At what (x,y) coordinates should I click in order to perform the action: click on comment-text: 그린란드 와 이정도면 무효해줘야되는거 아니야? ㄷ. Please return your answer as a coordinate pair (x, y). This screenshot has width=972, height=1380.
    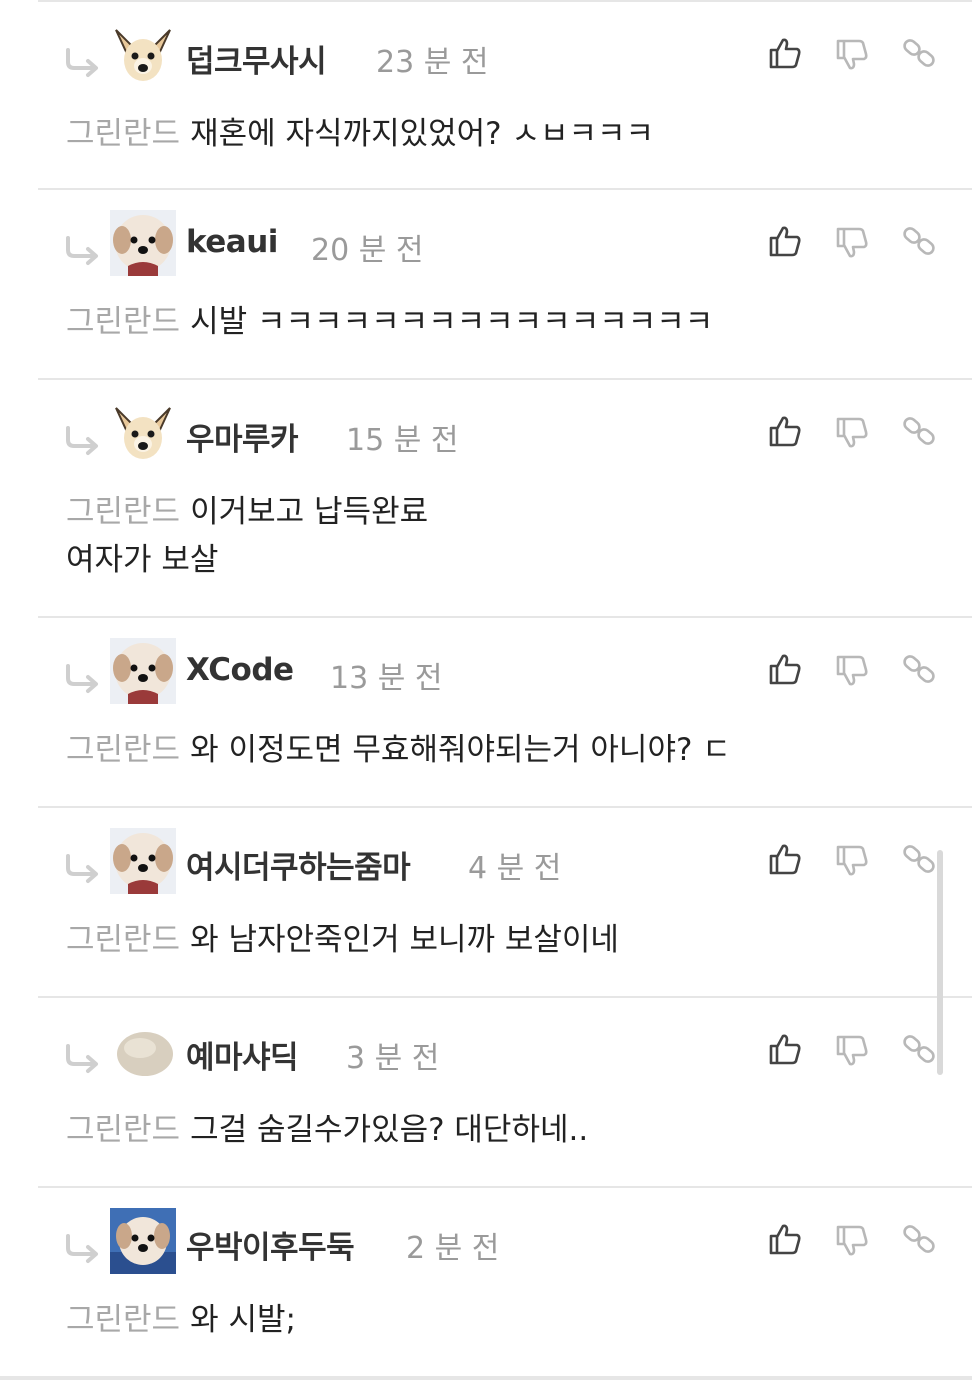
    Looking at the image, I should click on (398, 750).